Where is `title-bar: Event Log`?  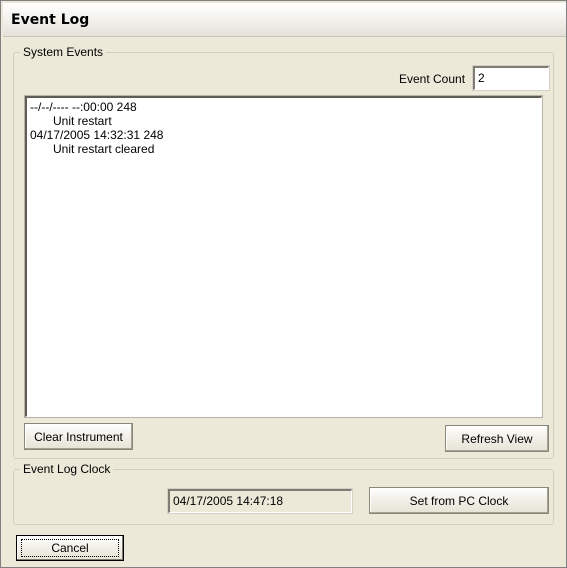
title-bar: Event Log is located at coordinates (284, 20).